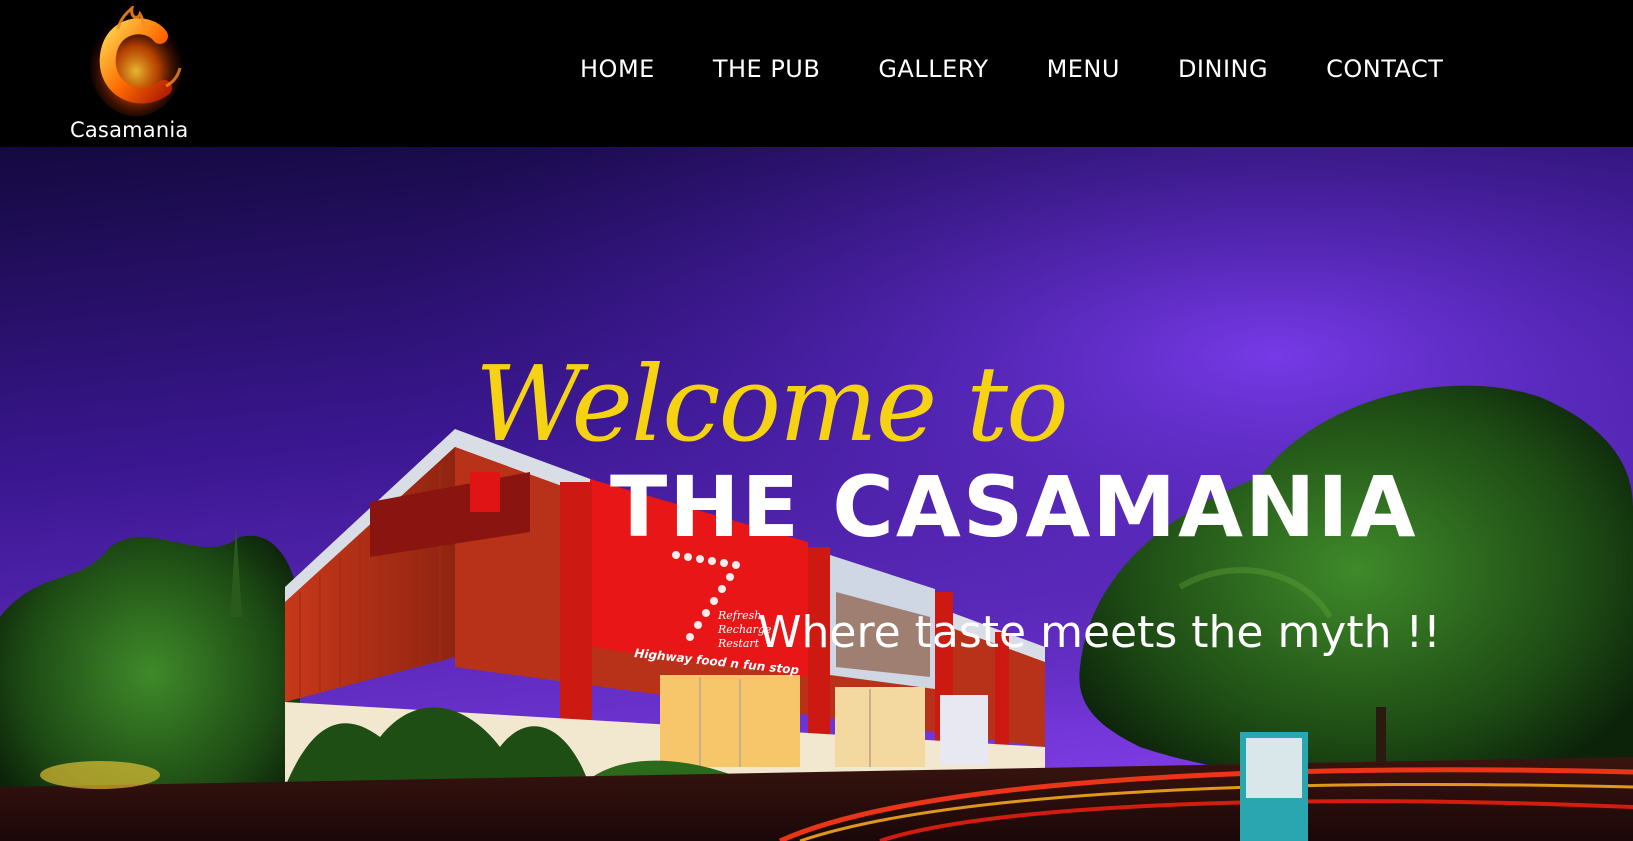 The image size is (1633, 841). Describe the element at coordinates (1099, 632) in the screenshot. I see `tagline: Where taste meets the myth !!` at that location.